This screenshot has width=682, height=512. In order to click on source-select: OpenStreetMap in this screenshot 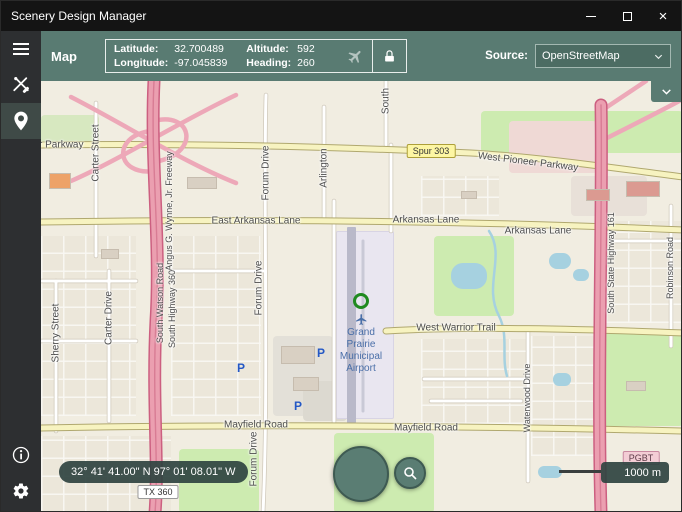, I will do `click(603, 56)`.